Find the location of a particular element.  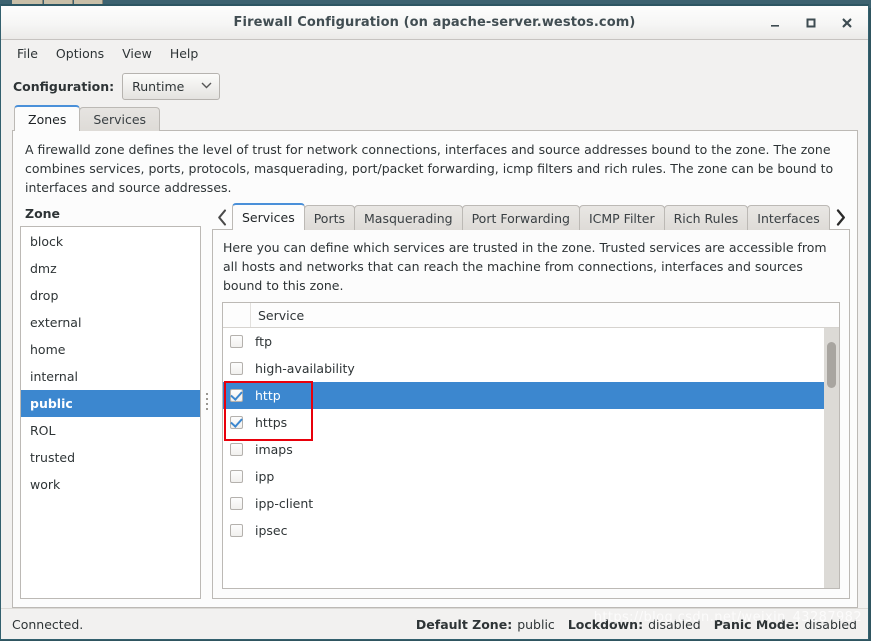

zone-list-heading: Zone is located at coordinates (43, 213).